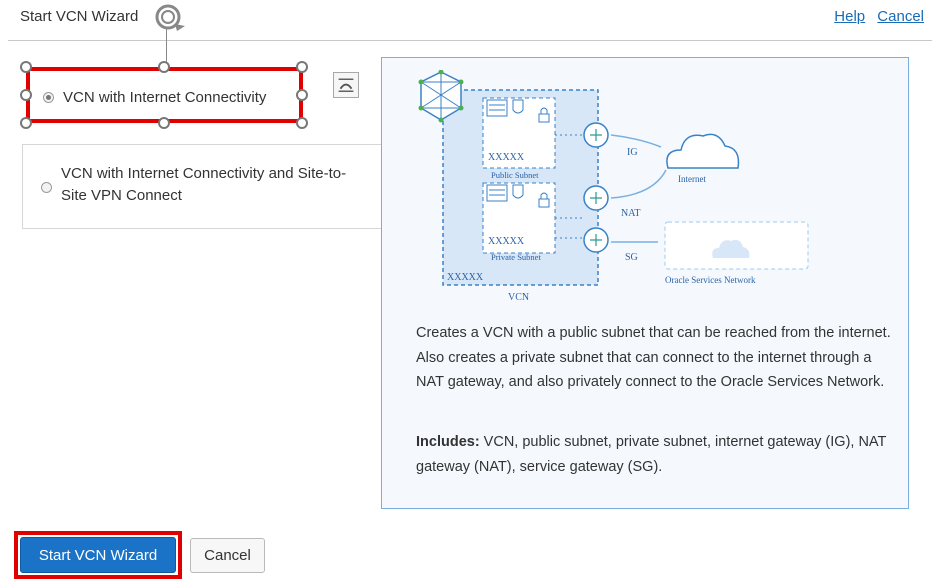 The image size is (940, 588). Describe the element at coordinates (596, 240) in the screenshot. I see `service-gateway-icon` at that location.